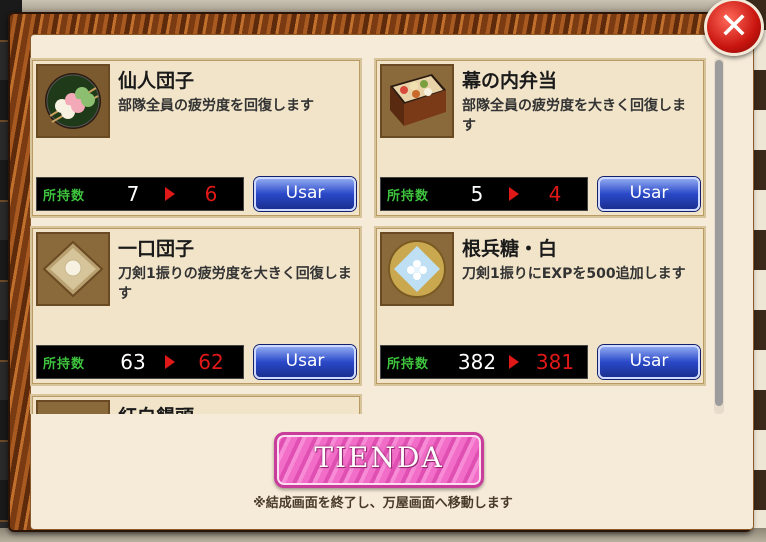 The height and width of the screenshot is (542, 766). What do you see at coordinates (196, 404) in the screenshot?
I see `item-card: 紅白饅頭` at bounding box center [196, 404].